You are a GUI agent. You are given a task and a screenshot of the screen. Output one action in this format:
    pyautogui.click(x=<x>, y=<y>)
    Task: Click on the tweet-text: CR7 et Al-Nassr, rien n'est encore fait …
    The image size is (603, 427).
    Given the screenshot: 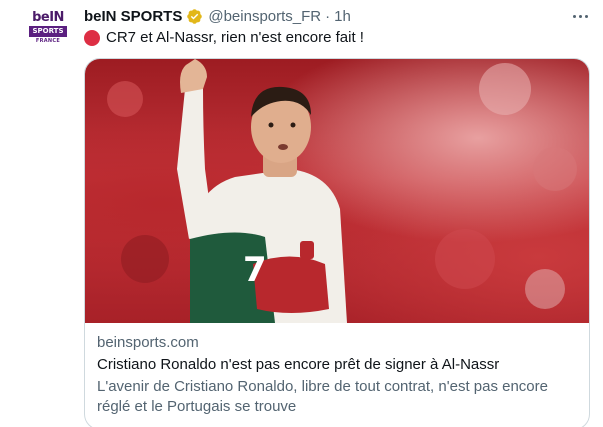 What is the action you would take?
    pyautogui.click(x=224, y=38)
    